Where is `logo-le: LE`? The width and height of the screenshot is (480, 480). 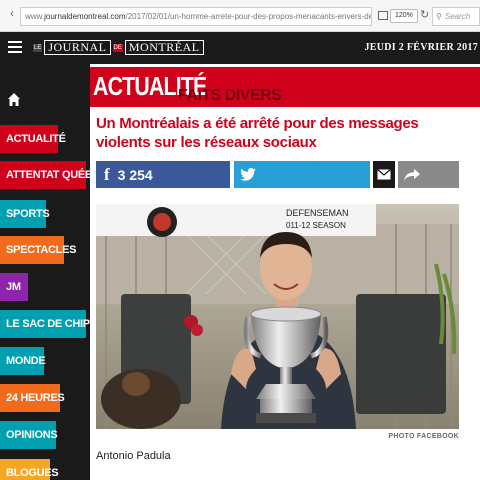 logo-le: LE is located at coordinates (38, 47).